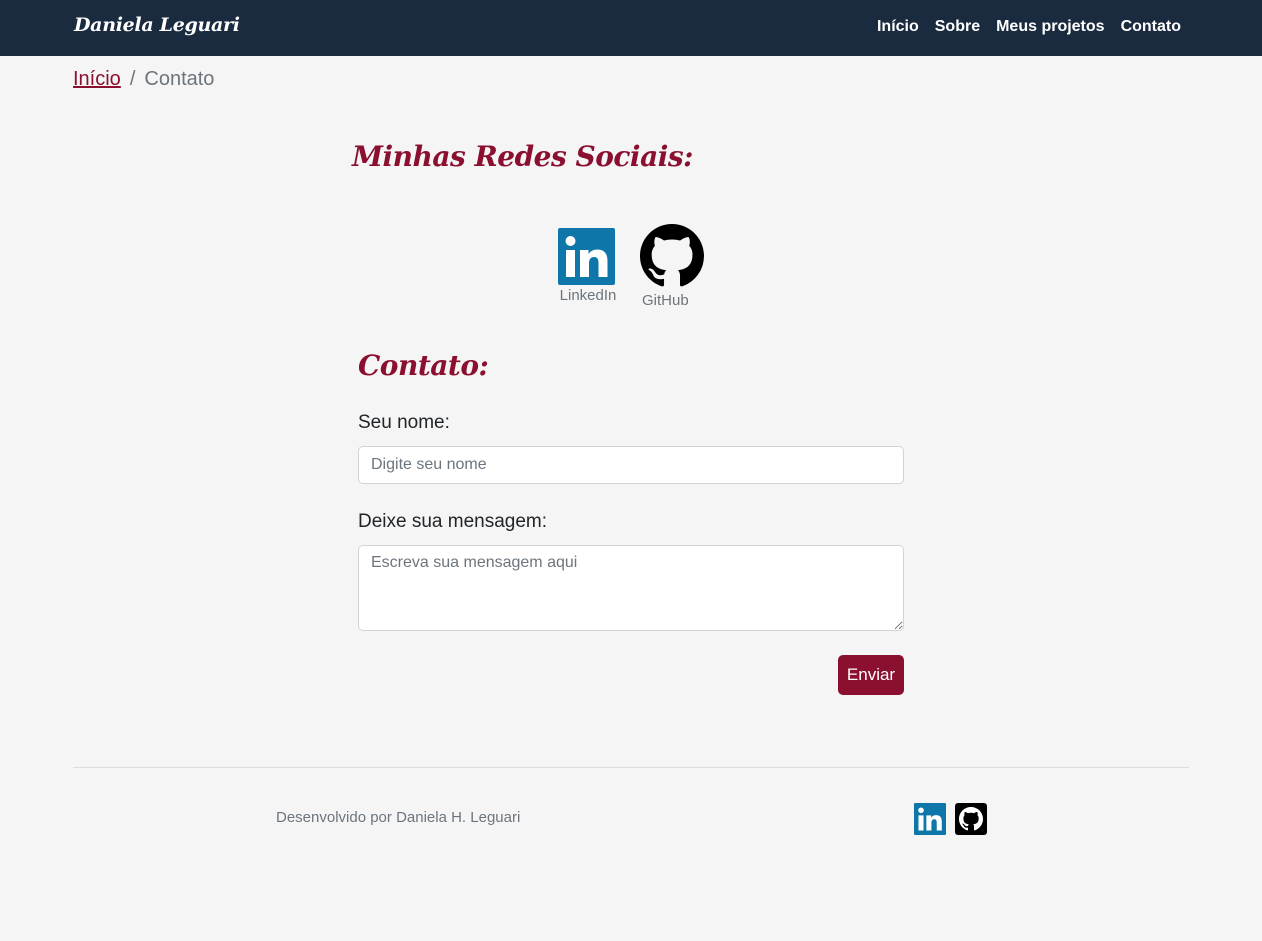 Image resolution: width=1262 pixels, height=941 pixels. What do you see at coordinates (1050, 27) in the screenshot?
I see `nav-link-meus-projetos: Meus projetos` at bounding box center [1050, 27].